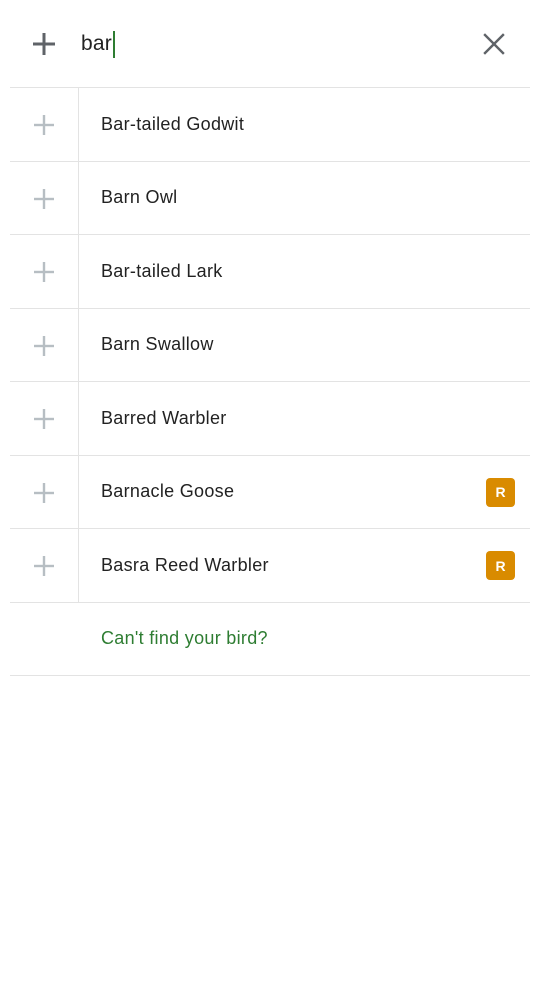 The height and width of the screenshot is (982, 540). What do you see at coordinates (270, 124) in the screenshot?
I see `list-item: Bar-tailed Godwit` at bounding box center [270, 124].